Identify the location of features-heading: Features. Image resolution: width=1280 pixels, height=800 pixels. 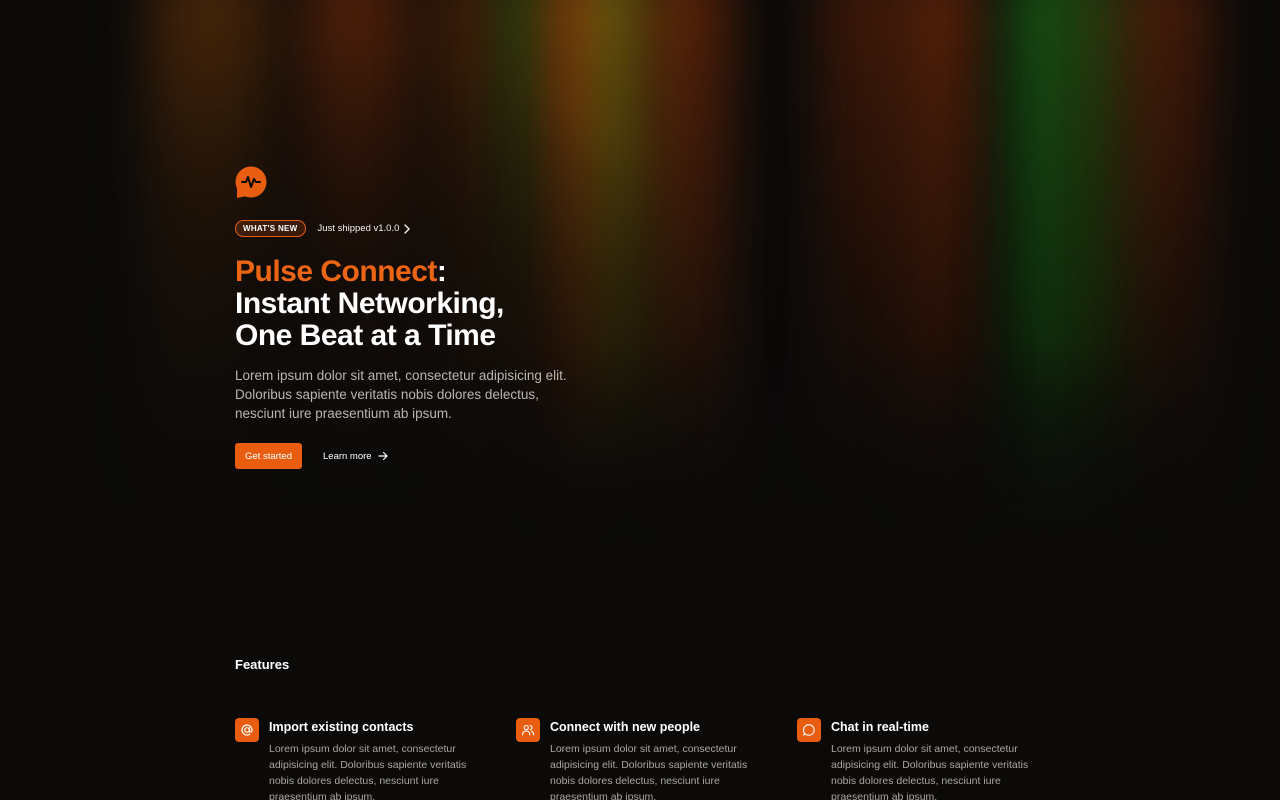
(262, 664).